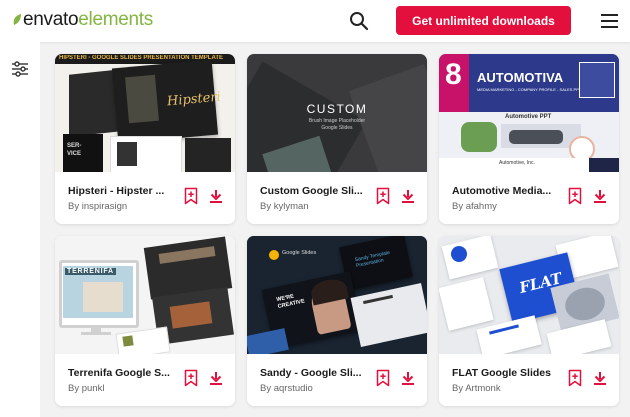 This screenshot has width=630, height=417. I want to click on thumb-small-text: SER- VICE, so click(74, 150).